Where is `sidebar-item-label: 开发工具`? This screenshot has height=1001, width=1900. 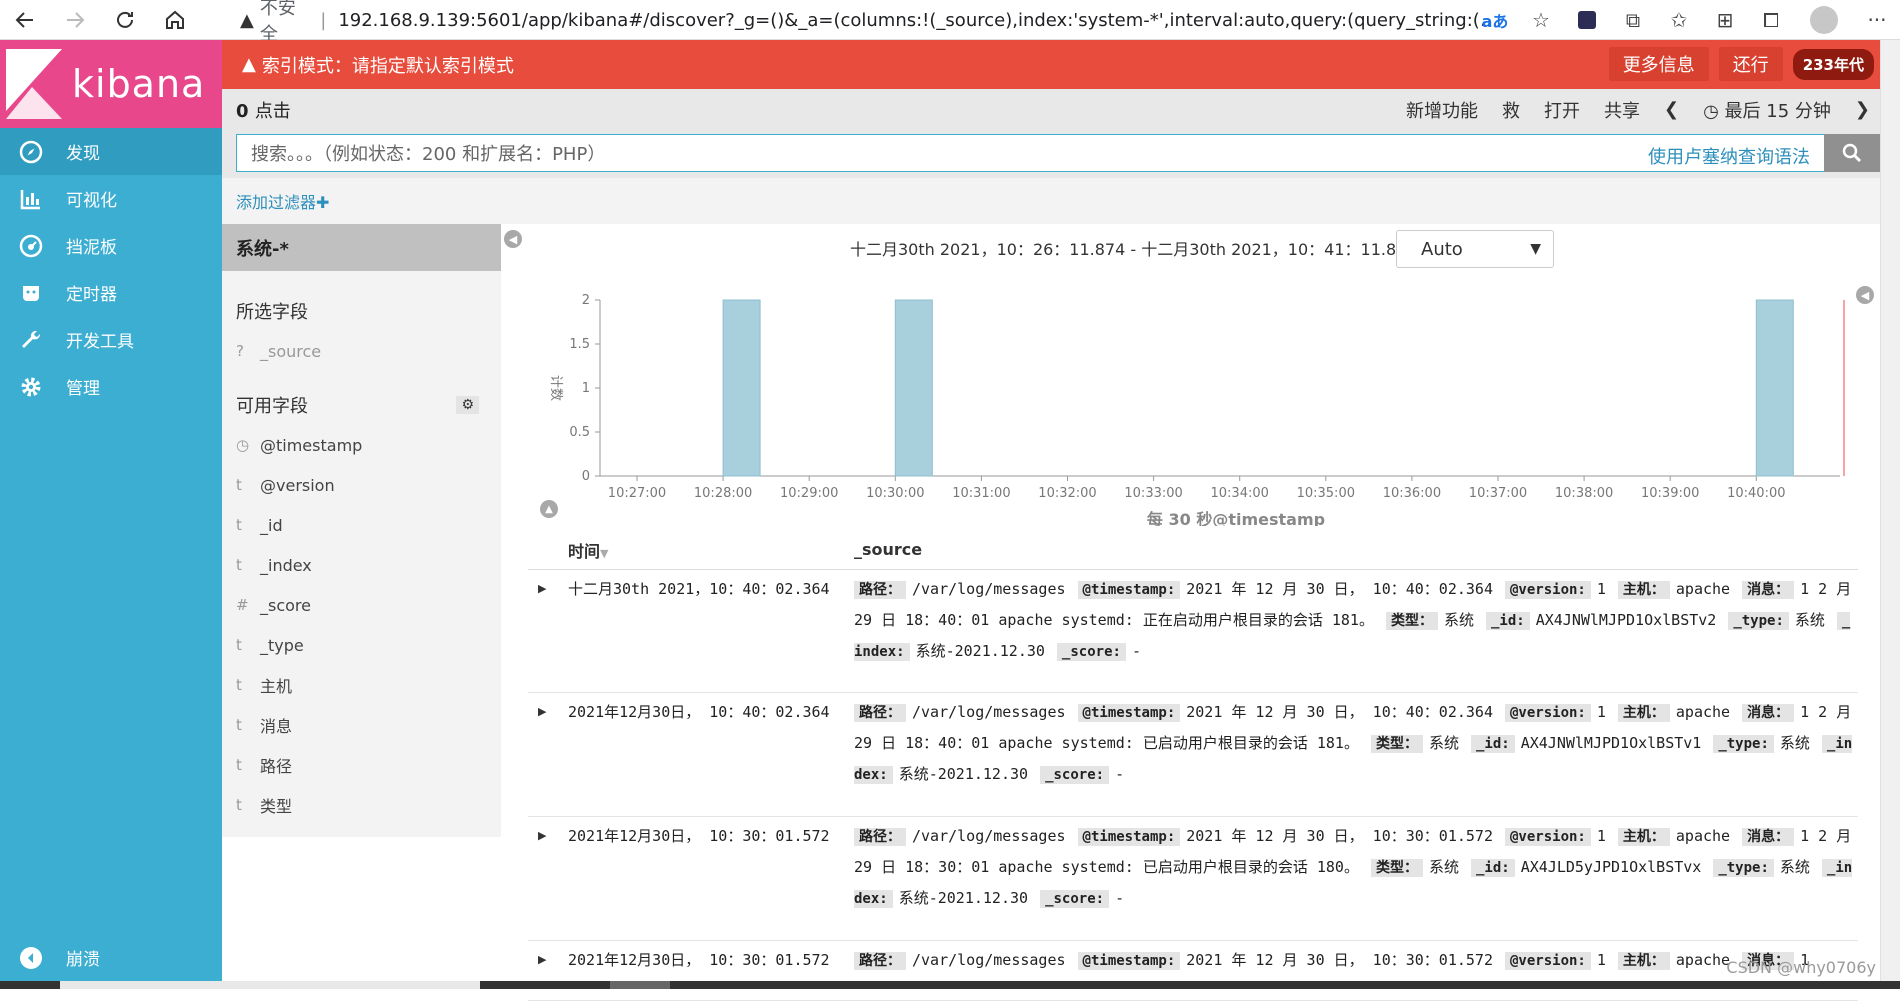 sidebar-item-label: 开发工具 is located at coordinates (100, 339).